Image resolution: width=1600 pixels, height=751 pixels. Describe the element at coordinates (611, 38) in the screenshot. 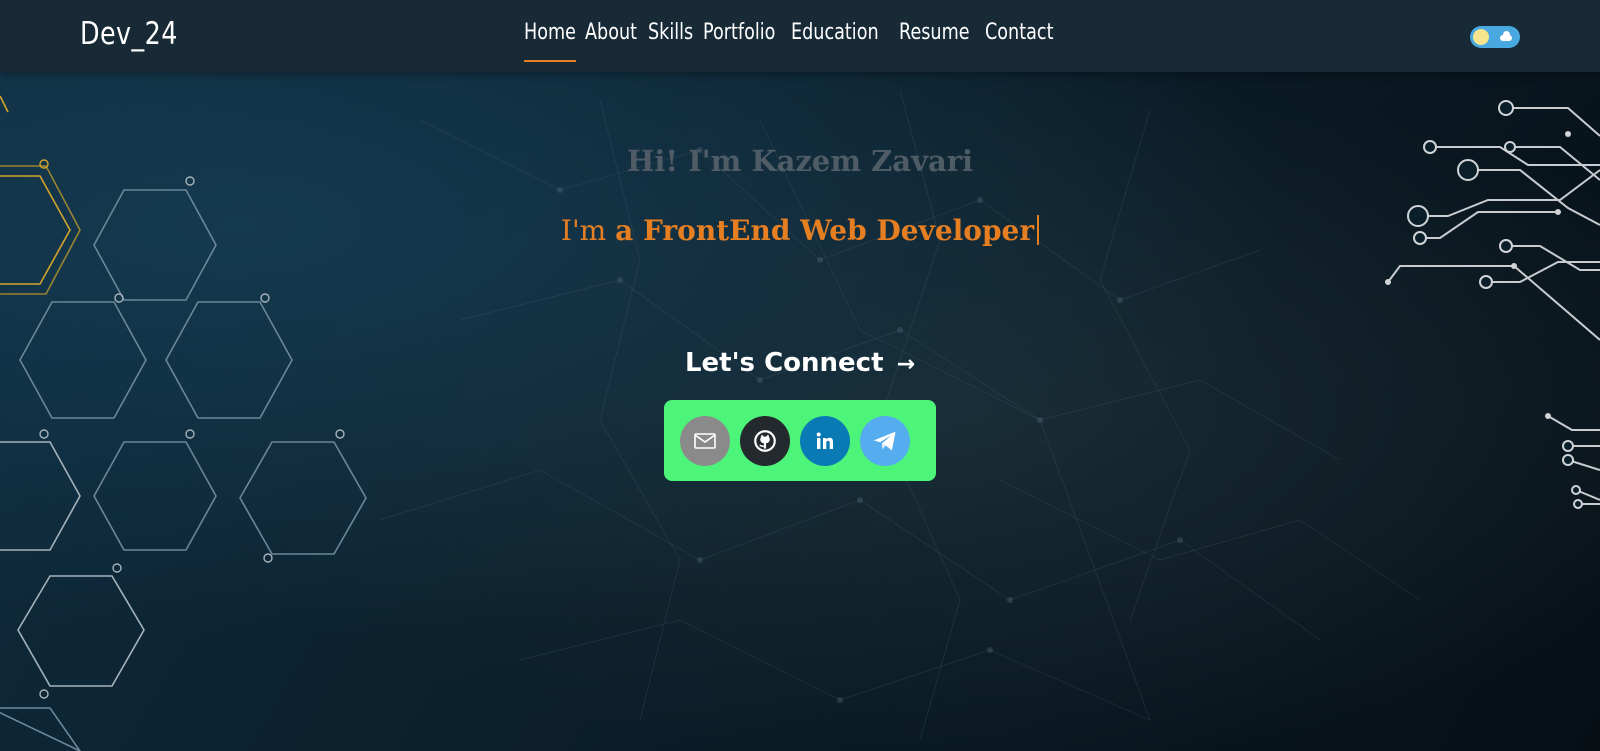

I see `nav-about: About` at that location.